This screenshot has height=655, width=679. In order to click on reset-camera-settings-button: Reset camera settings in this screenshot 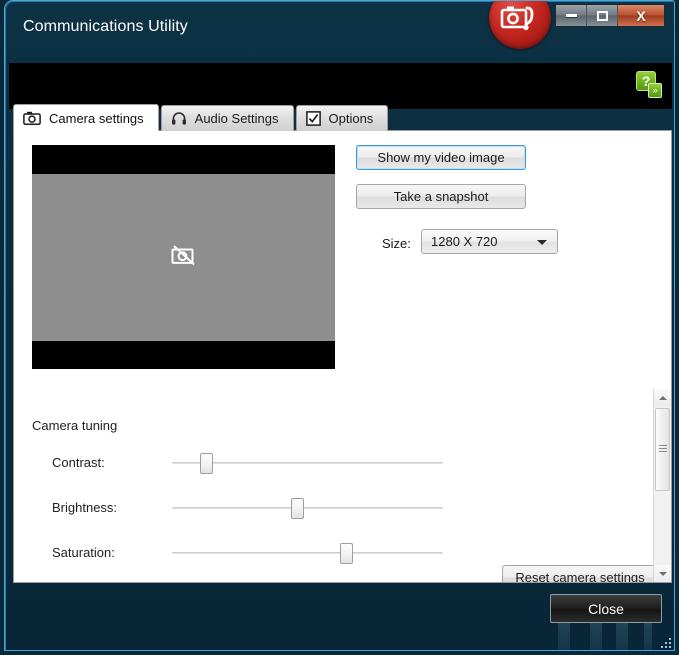, I will do `click(580, 573)`.